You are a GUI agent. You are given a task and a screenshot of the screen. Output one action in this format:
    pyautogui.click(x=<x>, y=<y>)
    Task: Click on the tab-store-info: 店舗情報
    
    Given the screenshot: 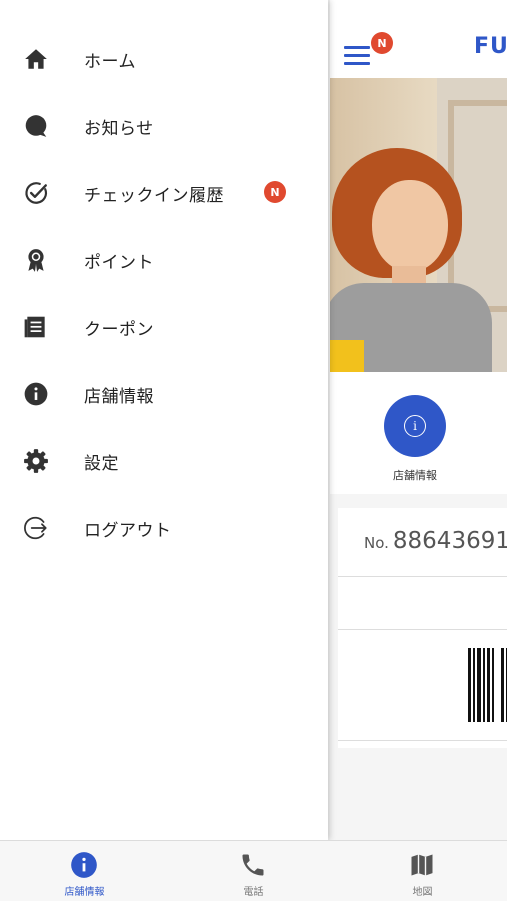 What is the action you would take?
    pyautogui.click(x=84, y=871)
    